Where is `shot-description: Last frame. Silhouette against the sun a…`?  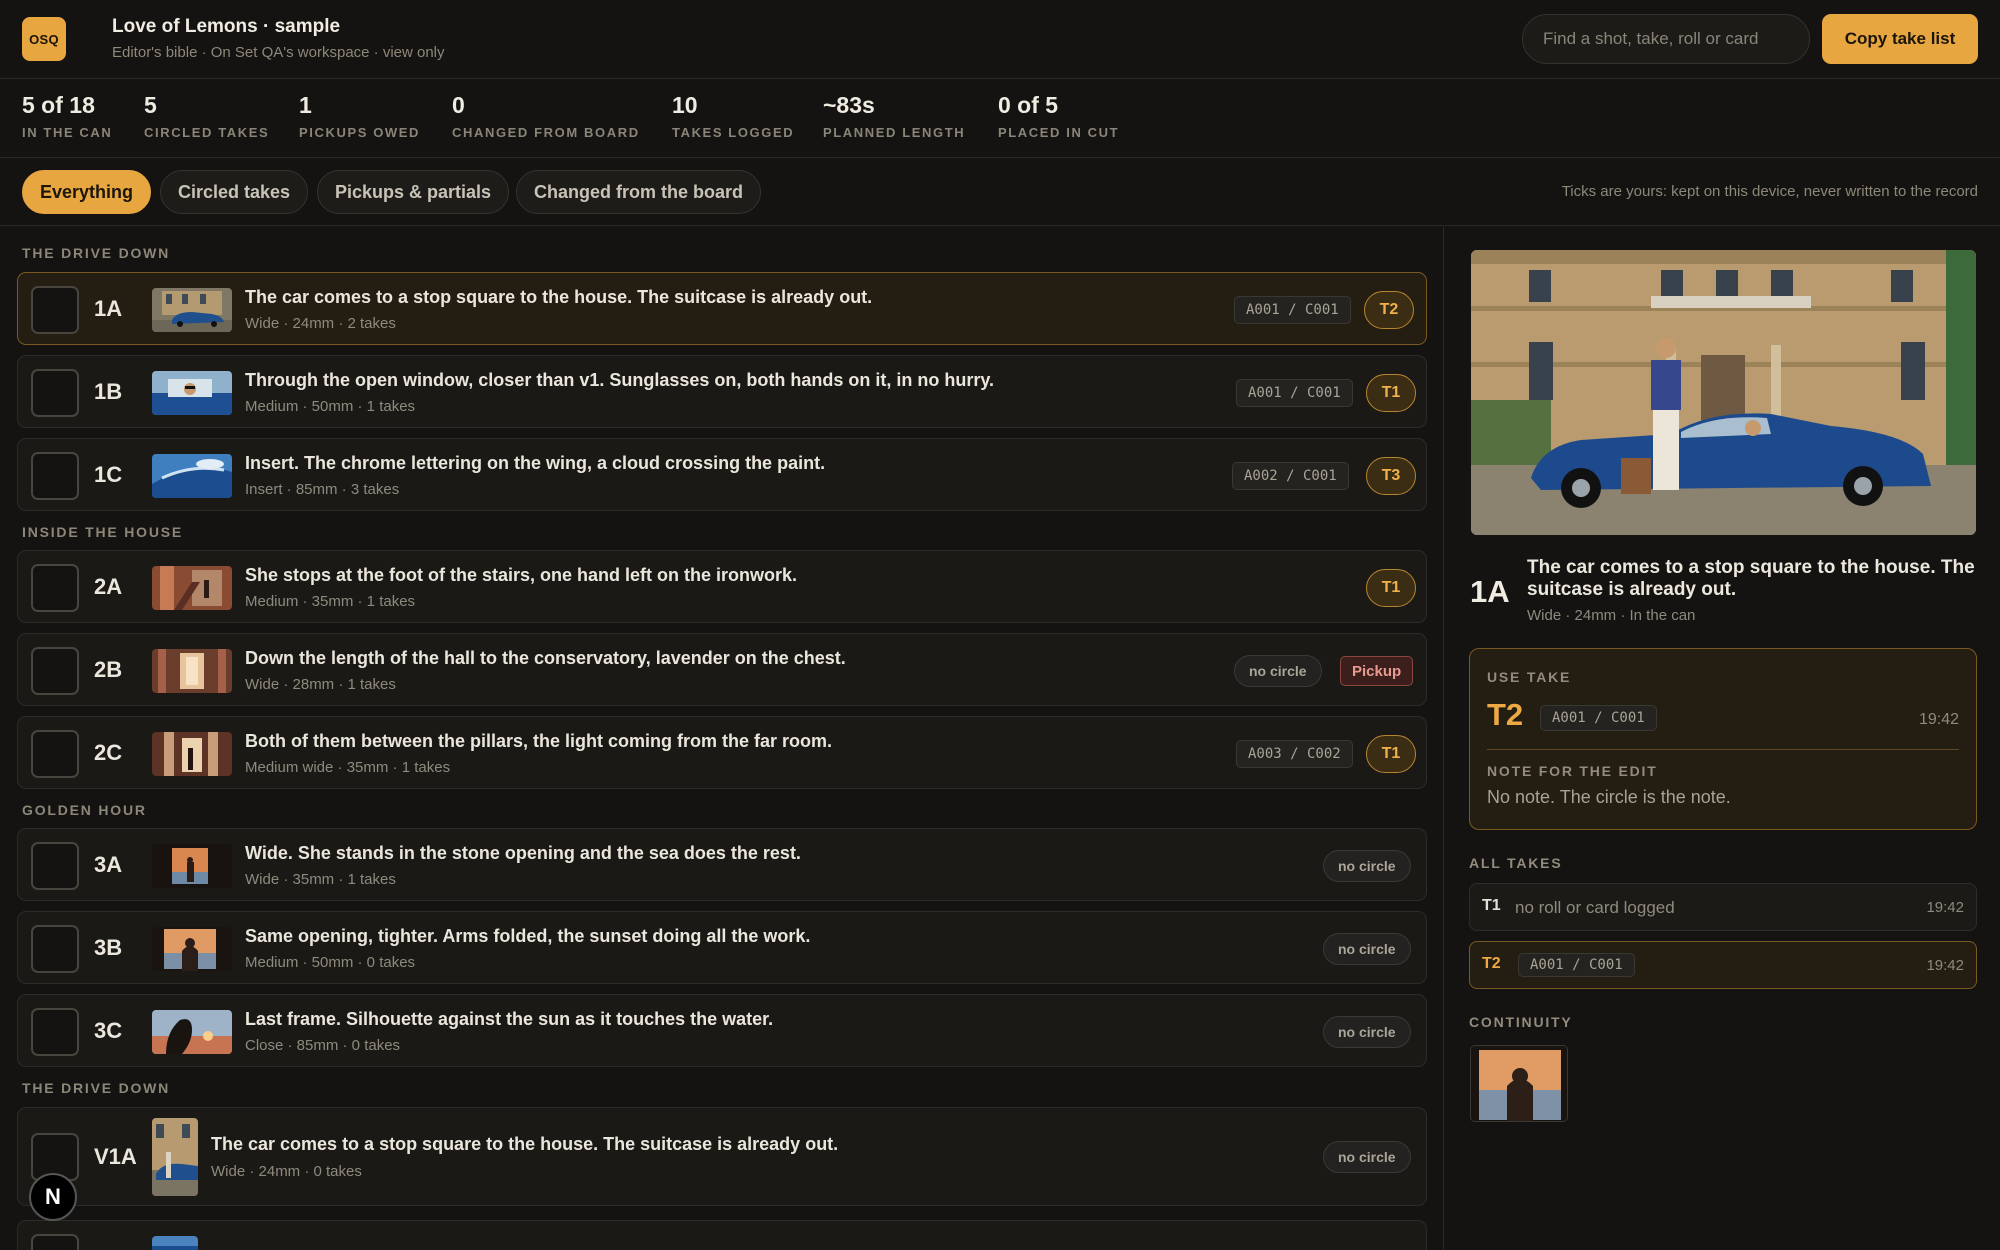
shot-description: Last frame. Silhouette against the sun a… is located at coordinates (509, 1019).